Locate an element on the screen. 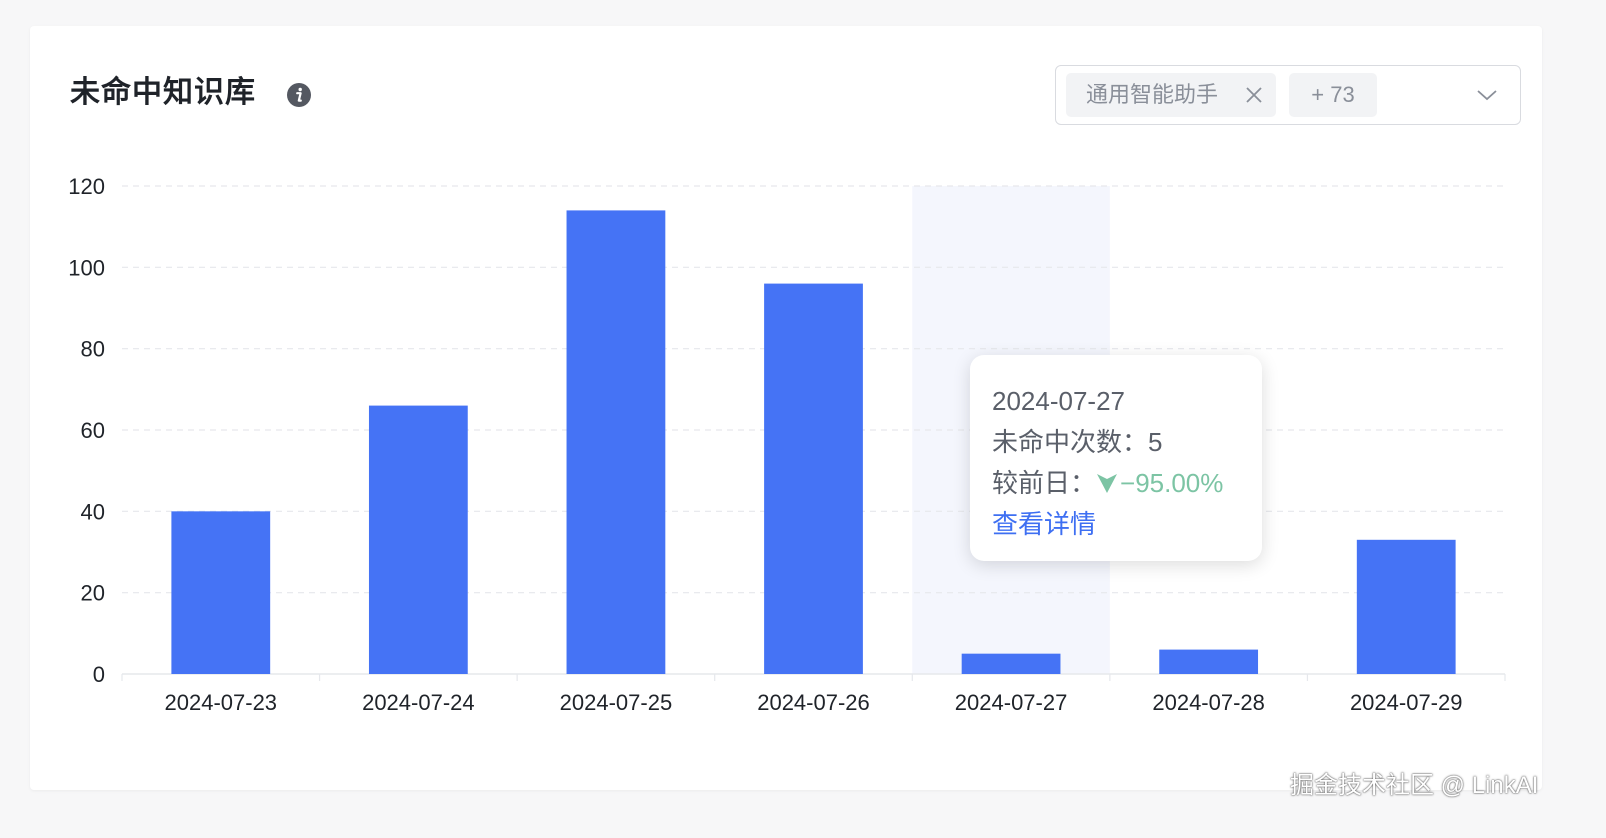  x-tick-label: 2024-07-28 is located at coordinates (1208, 702).